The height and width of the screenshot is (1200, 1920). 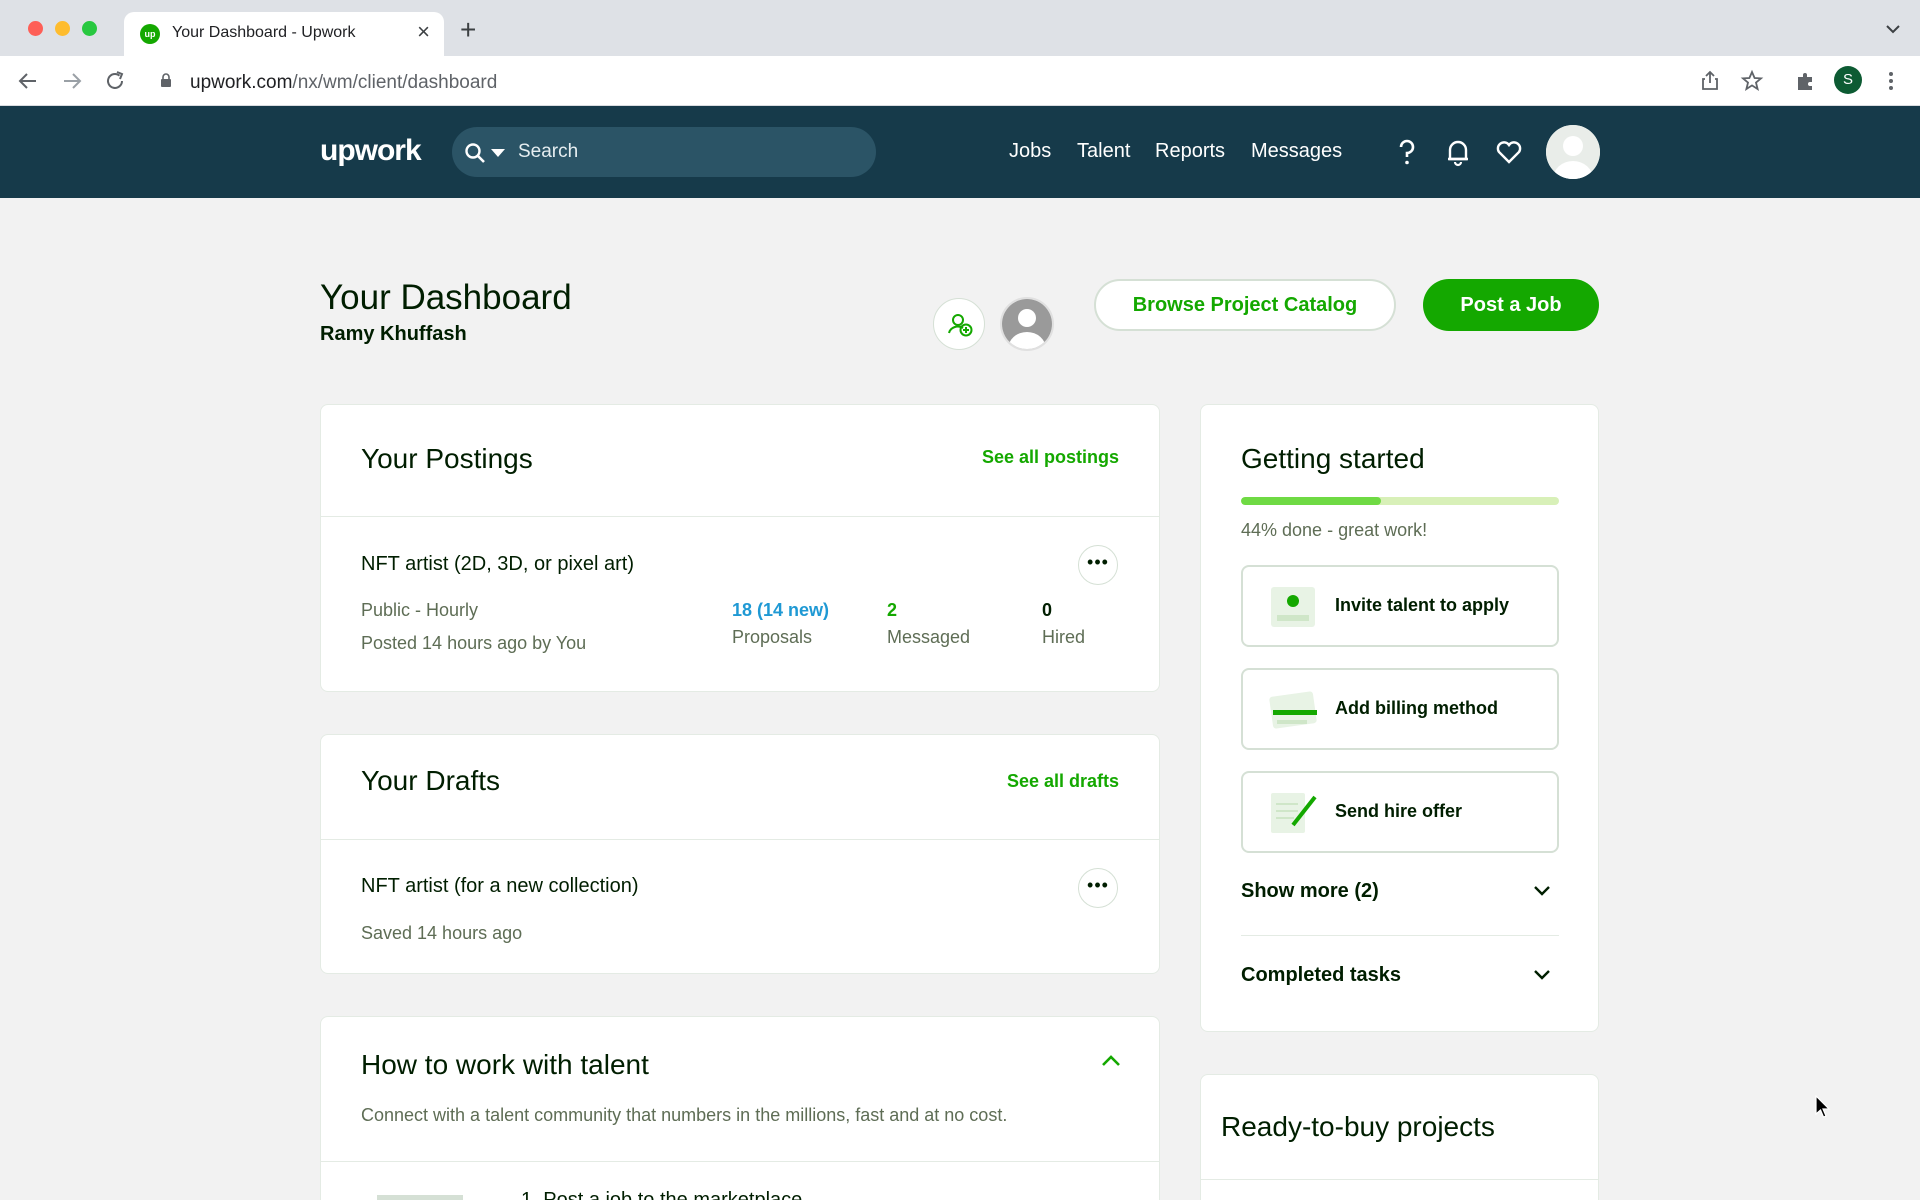 I want to click on messaged-label: Messaged, so click(x=929, y=637).